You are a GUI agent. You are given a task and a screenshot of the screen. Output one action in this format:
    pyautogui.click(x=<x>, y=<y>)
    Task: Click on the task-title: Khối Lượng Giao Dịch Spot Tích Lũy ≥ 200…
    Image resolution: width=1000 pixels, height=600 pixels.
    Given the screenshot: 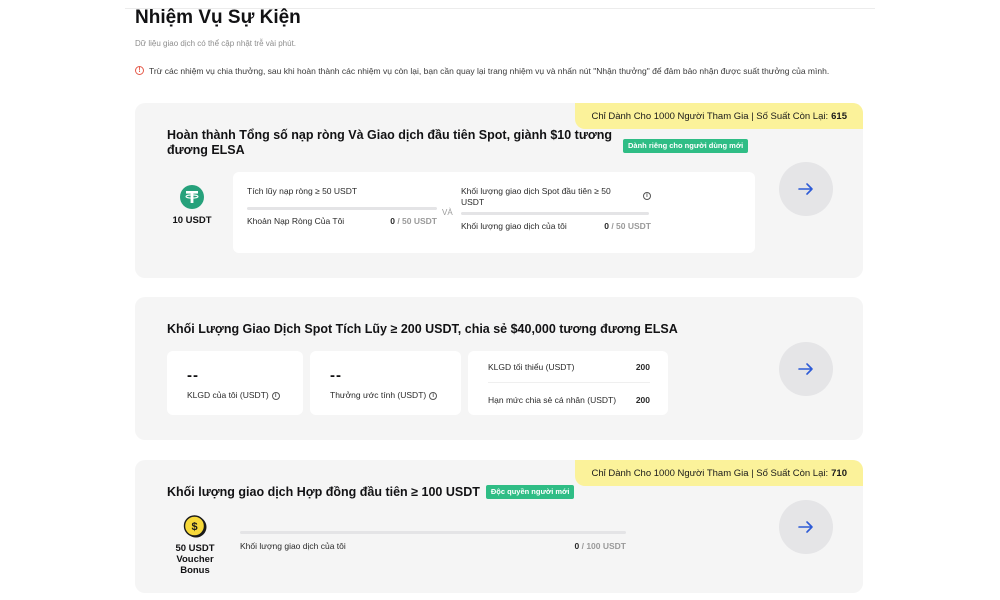 What is the action you would take?
    pyautogui.click(x=422, y=329)
    